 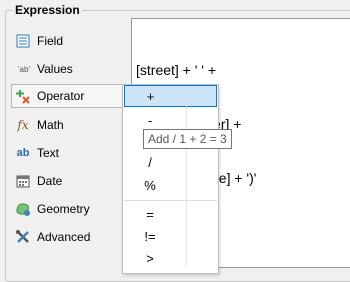 I want to click on operator-icon, so click(x=23, y=96).